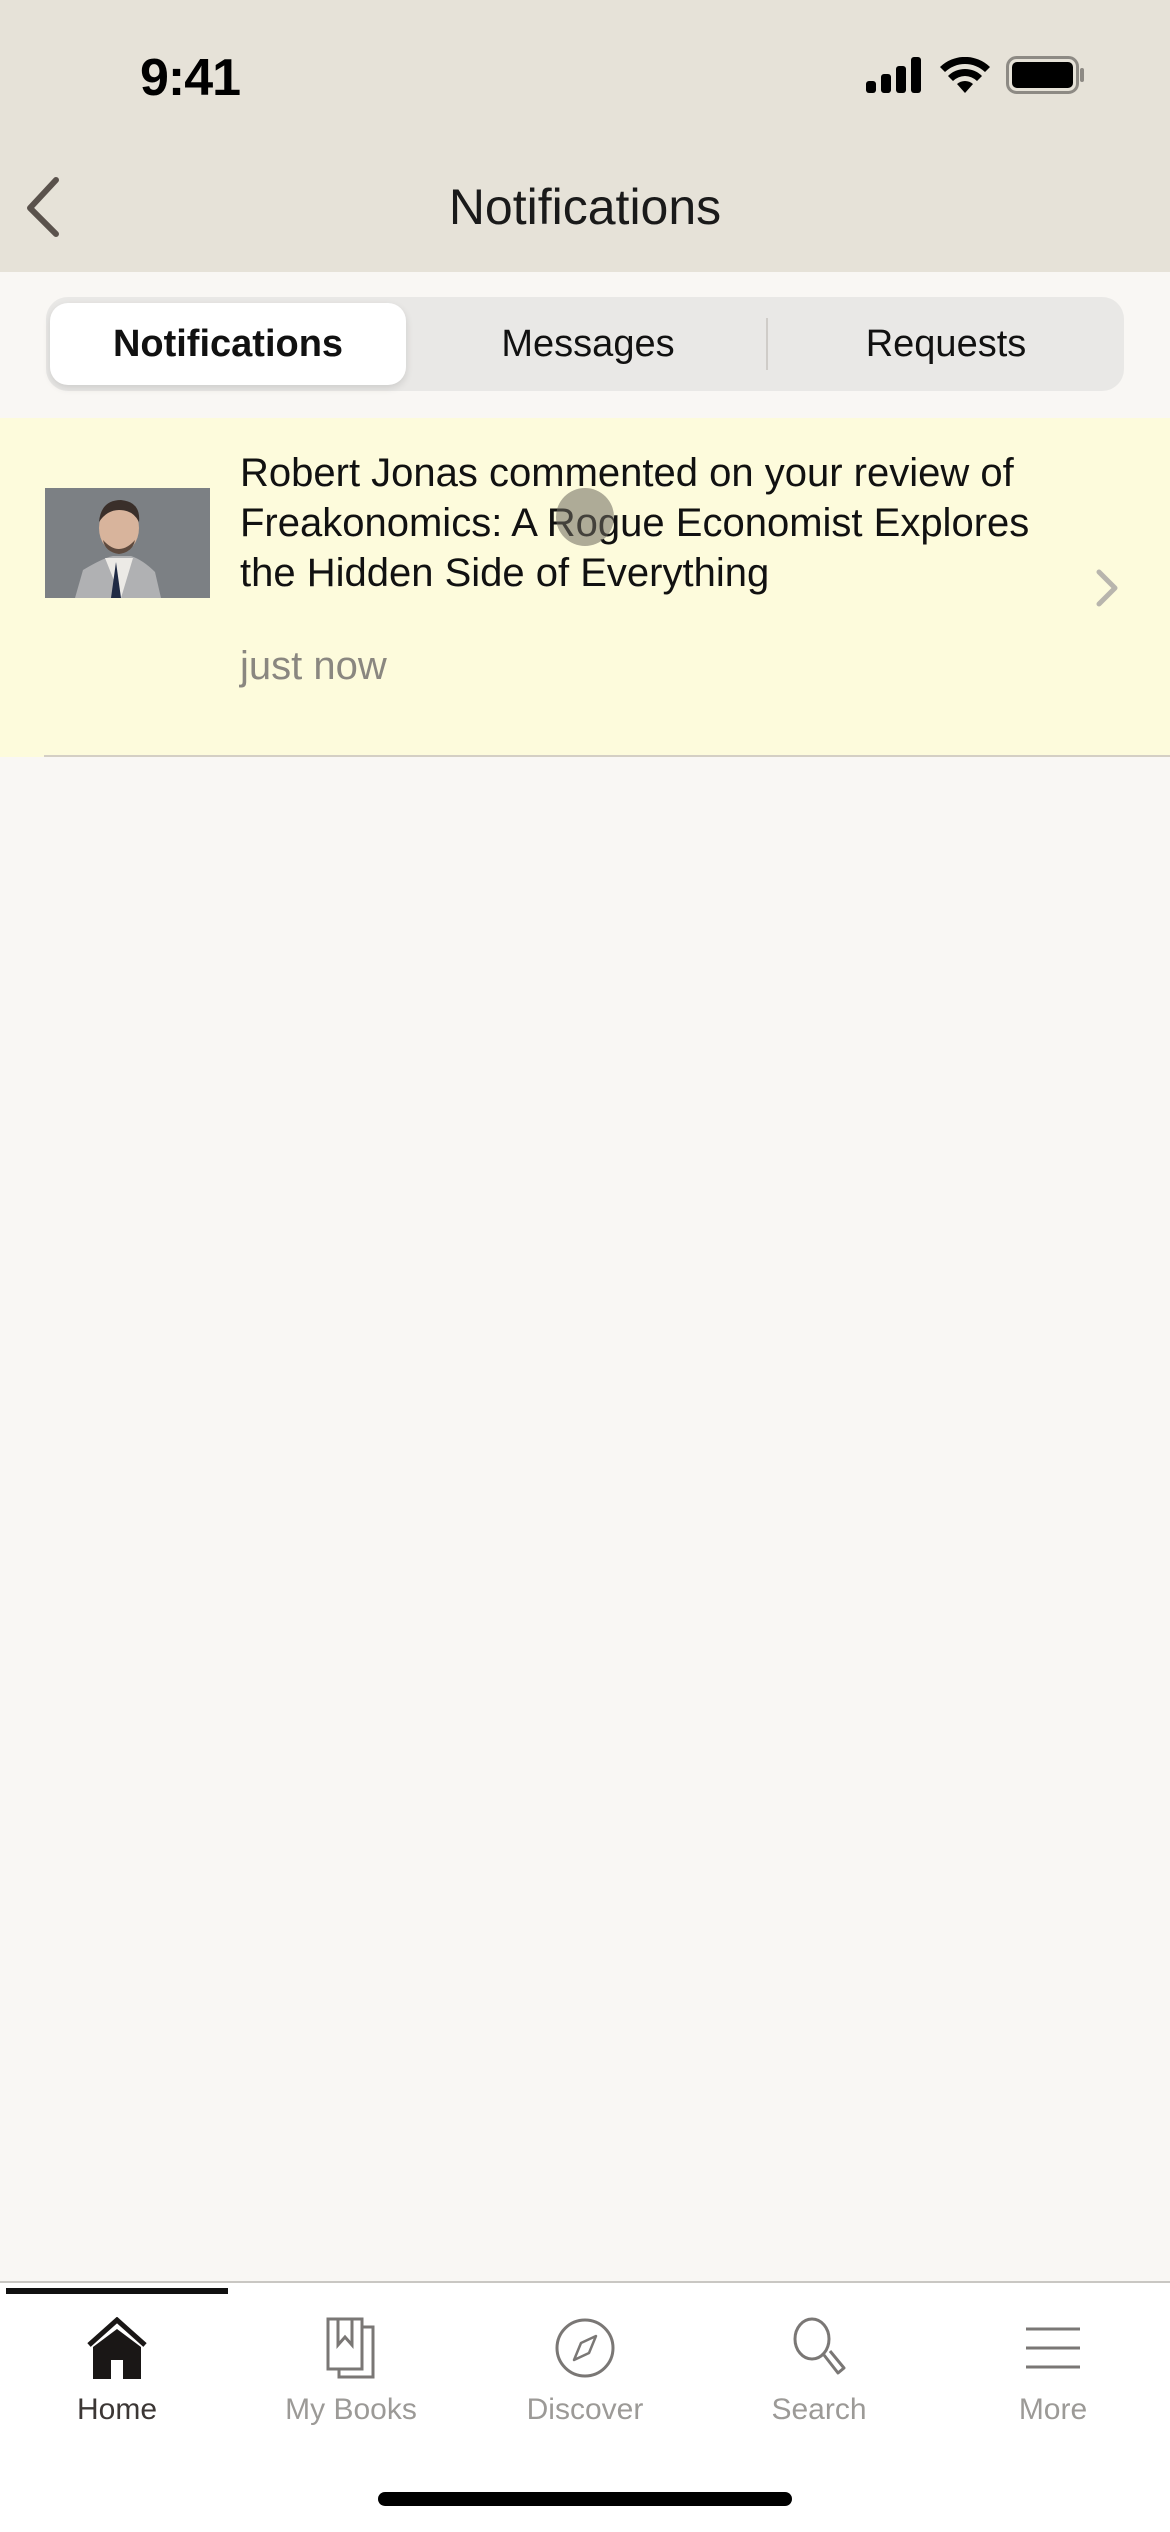 Image resolution: width=1170 pixels, height=2532 pixels. I want to click on search-icon, so click(819, 2346).